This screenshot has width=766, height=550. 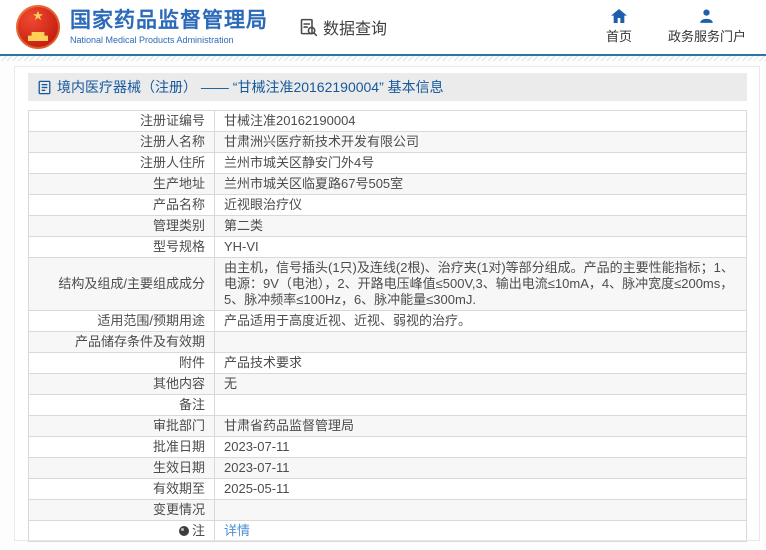 I want to click on row-label-text: 适用范围/预期用途, so click(x=151, y=320).